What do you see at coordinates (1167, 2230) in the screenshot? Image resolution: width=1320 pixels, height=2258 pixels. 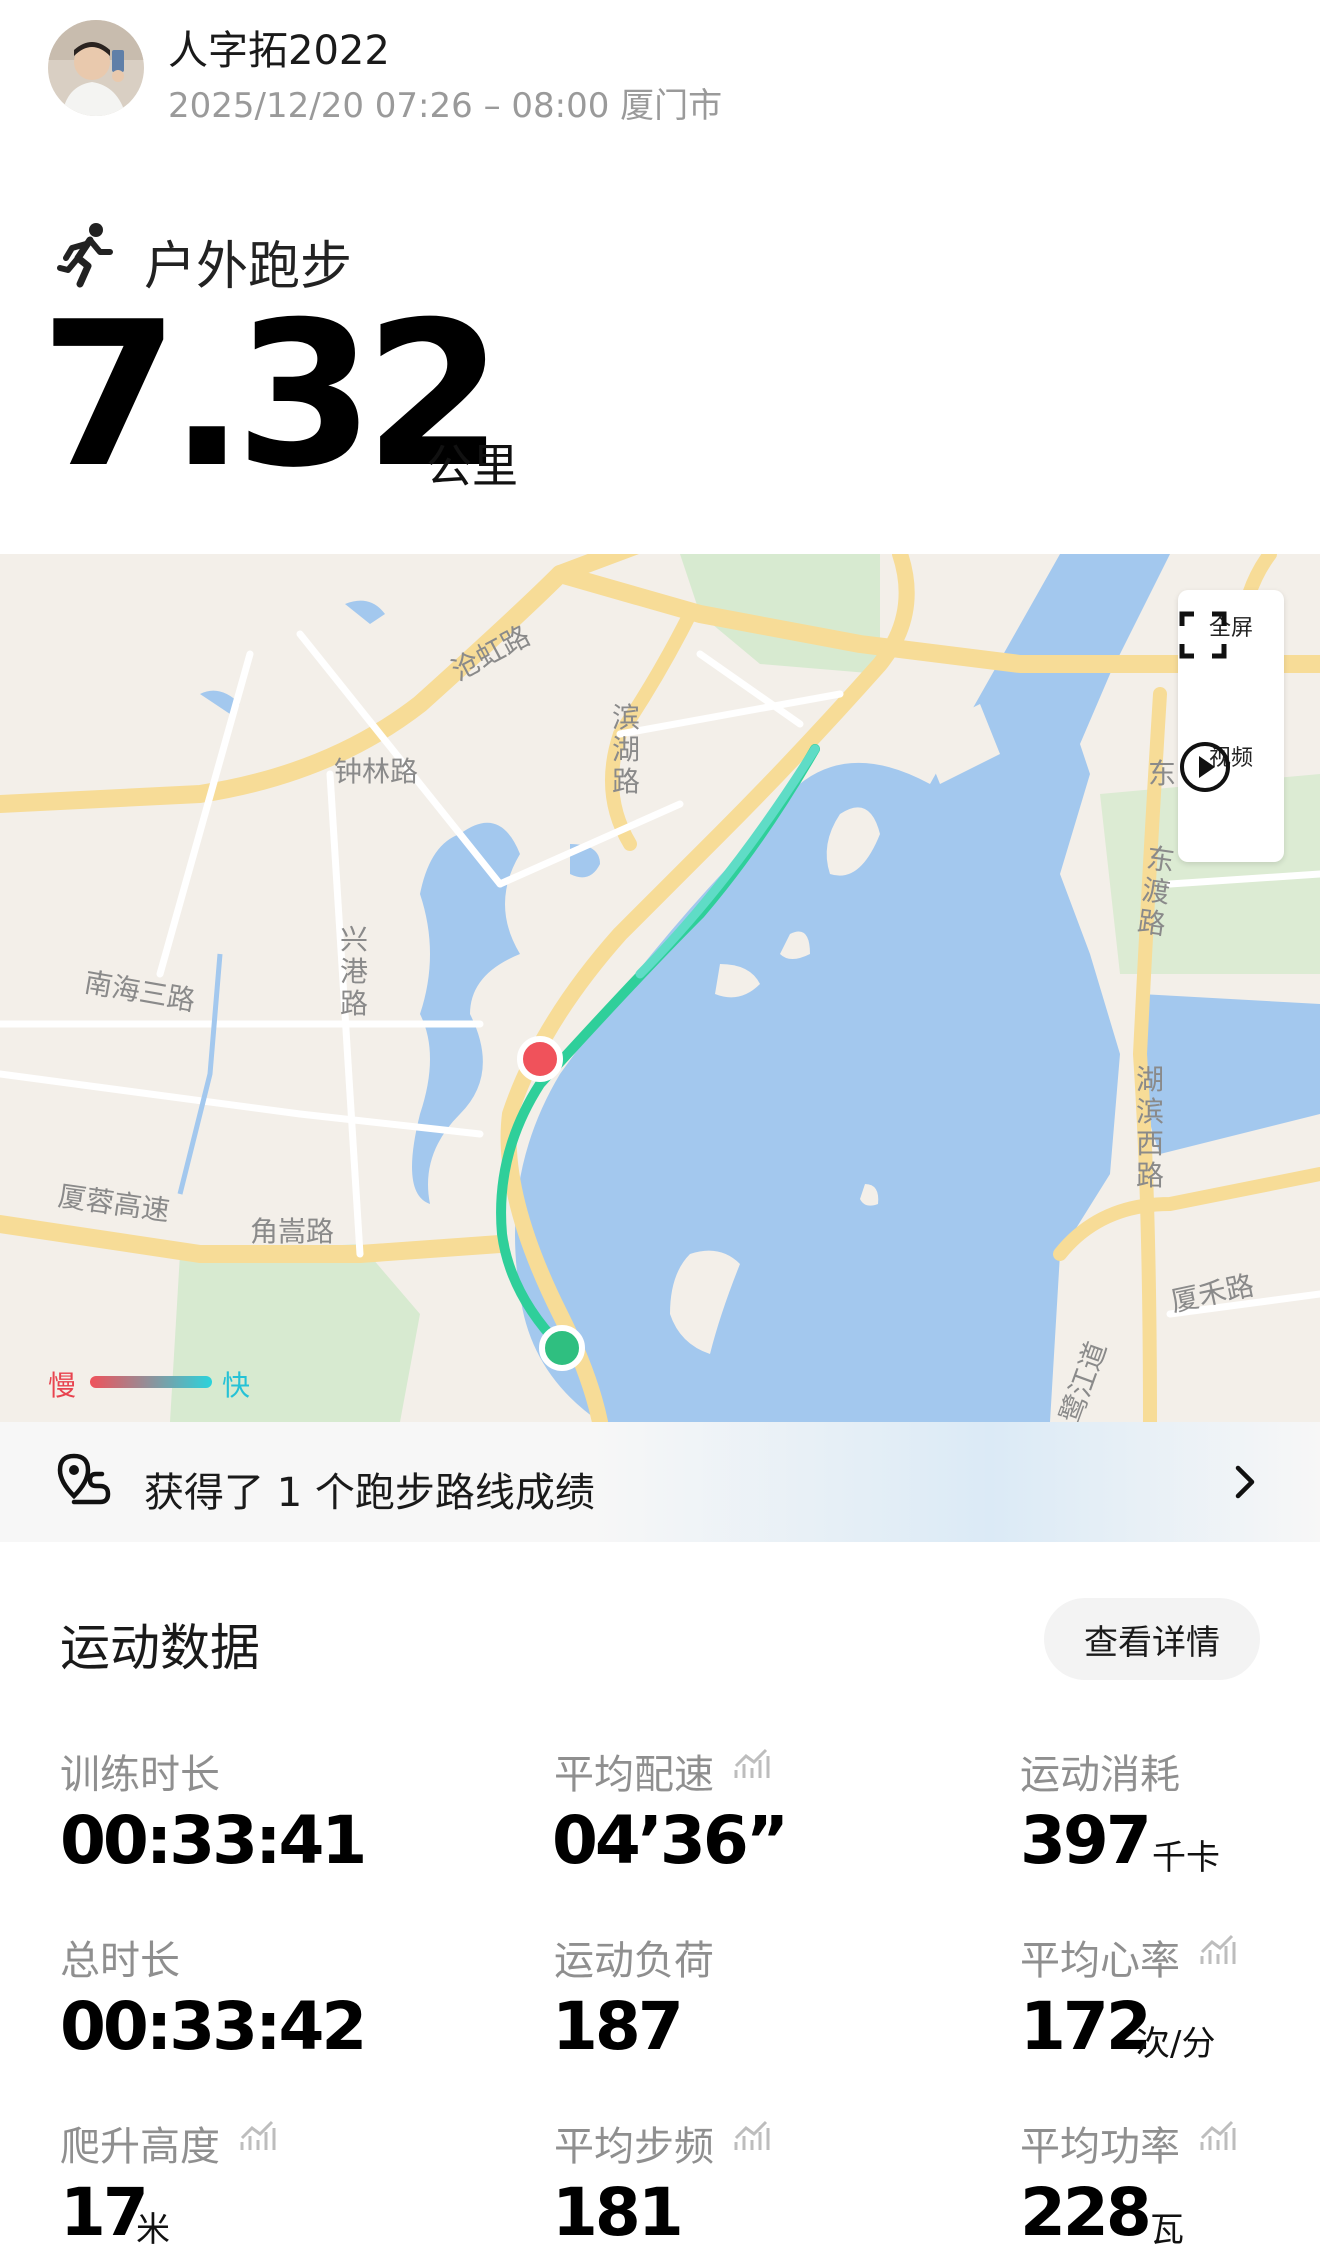 I see `stat-unit: 瓦` at bounding box center [1167, 2230].